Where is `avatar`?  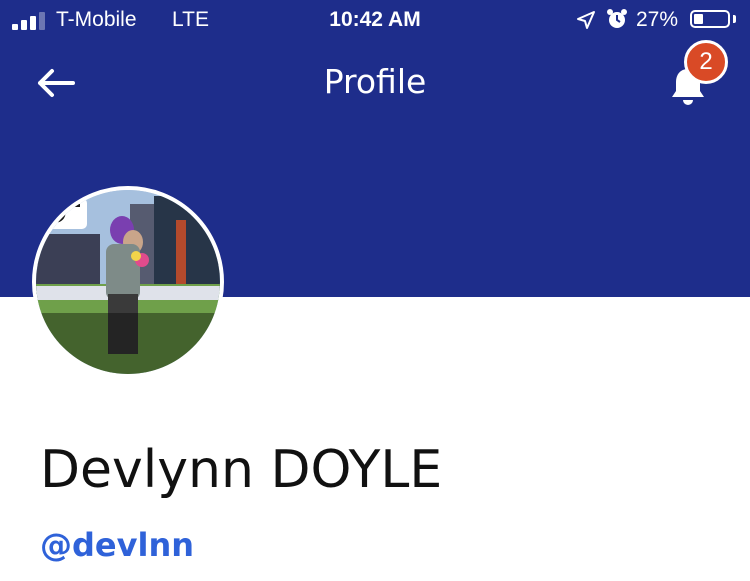
avatar is located at coordinates (128, 282).